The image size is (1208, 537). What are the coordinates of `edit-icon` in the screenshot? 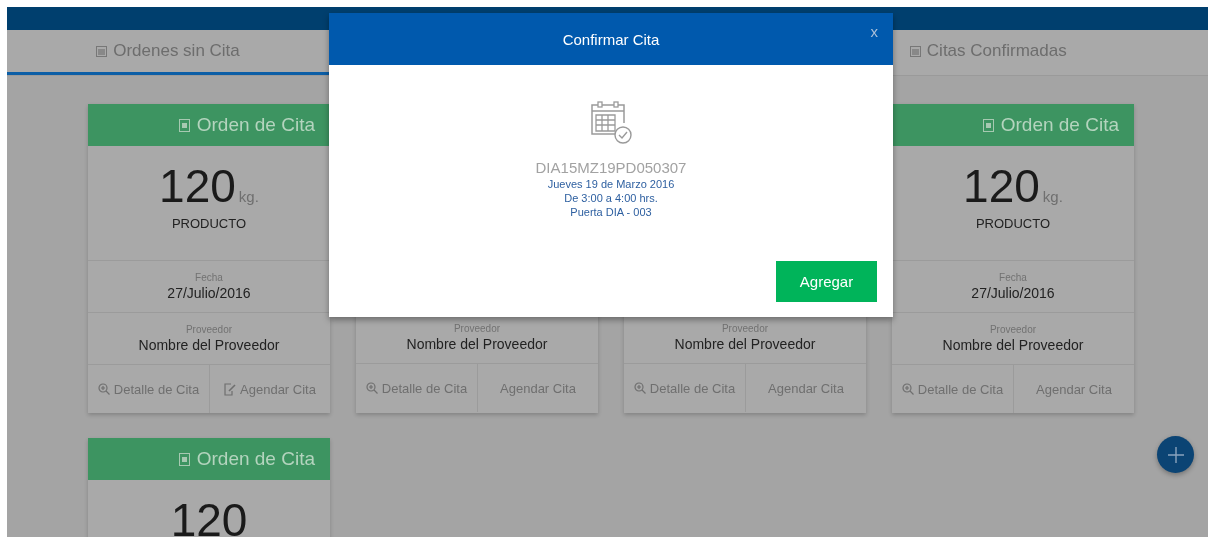 It's located at (230, 389).